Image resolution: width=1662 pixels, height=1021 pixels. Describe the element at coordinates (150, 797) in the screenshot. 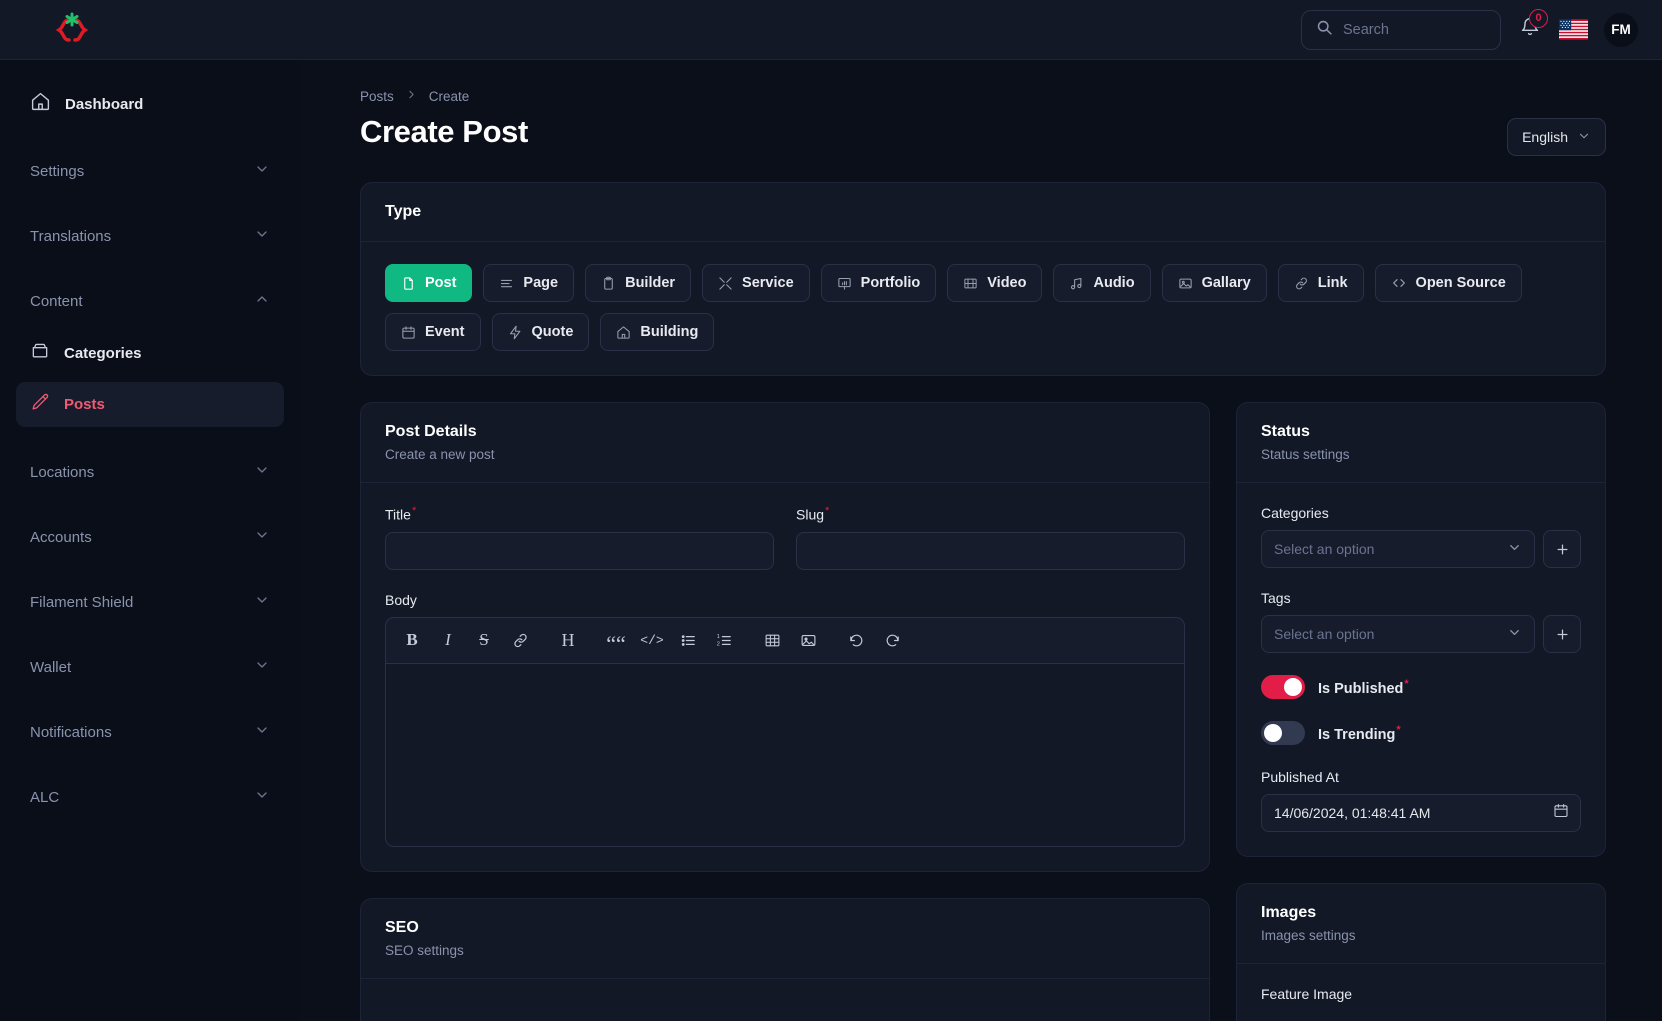

I see `sidebar-group-alc: ALC` at that location.